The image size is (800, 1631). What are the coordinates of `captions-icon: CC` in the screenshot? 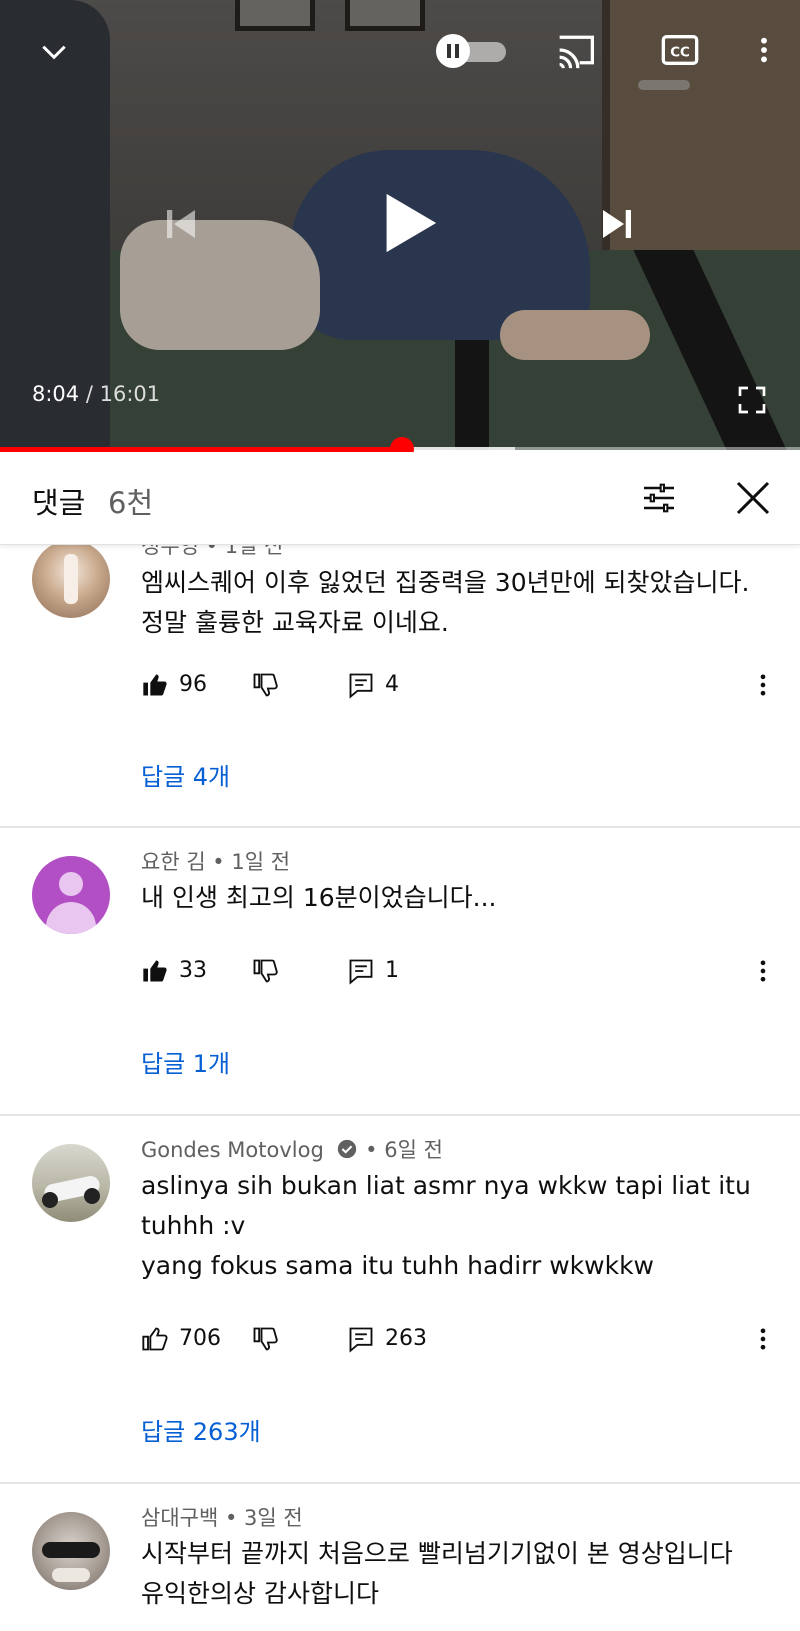 It's located at (680, 50).